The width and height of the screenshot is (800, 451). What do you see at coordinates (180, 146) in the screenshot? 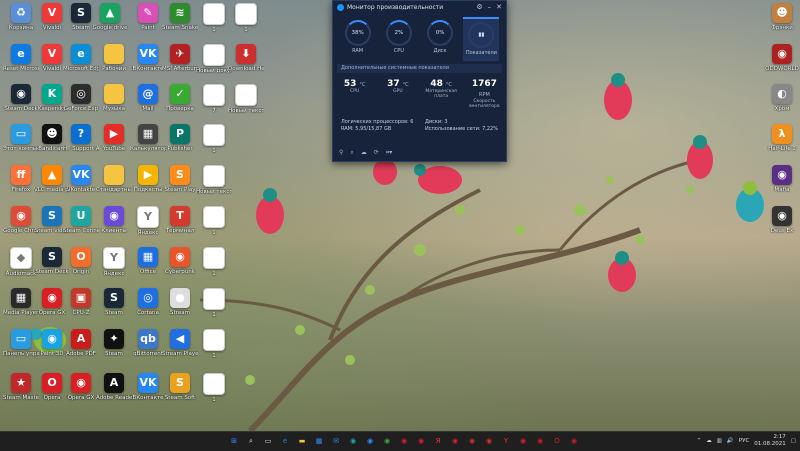
I see `desktop-icon: P Publisher` at bounding box center [180, 146].